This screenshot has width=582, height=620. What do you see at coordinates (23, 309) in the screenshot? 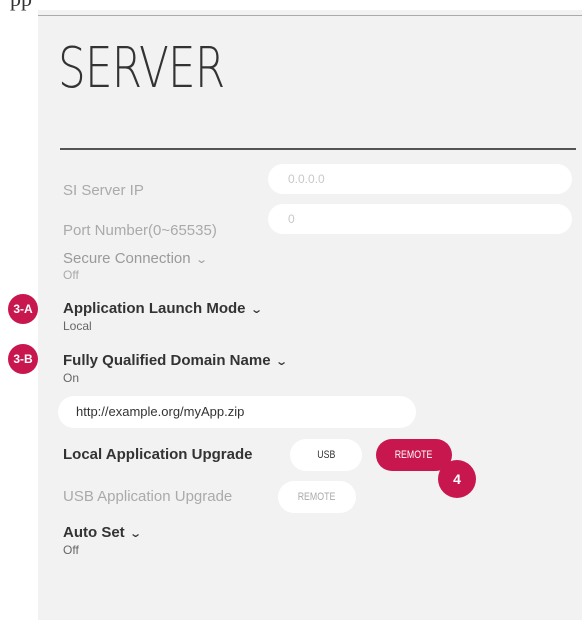
I see `marker-3a-badge: 3-A` at bounding box center [23, 309].